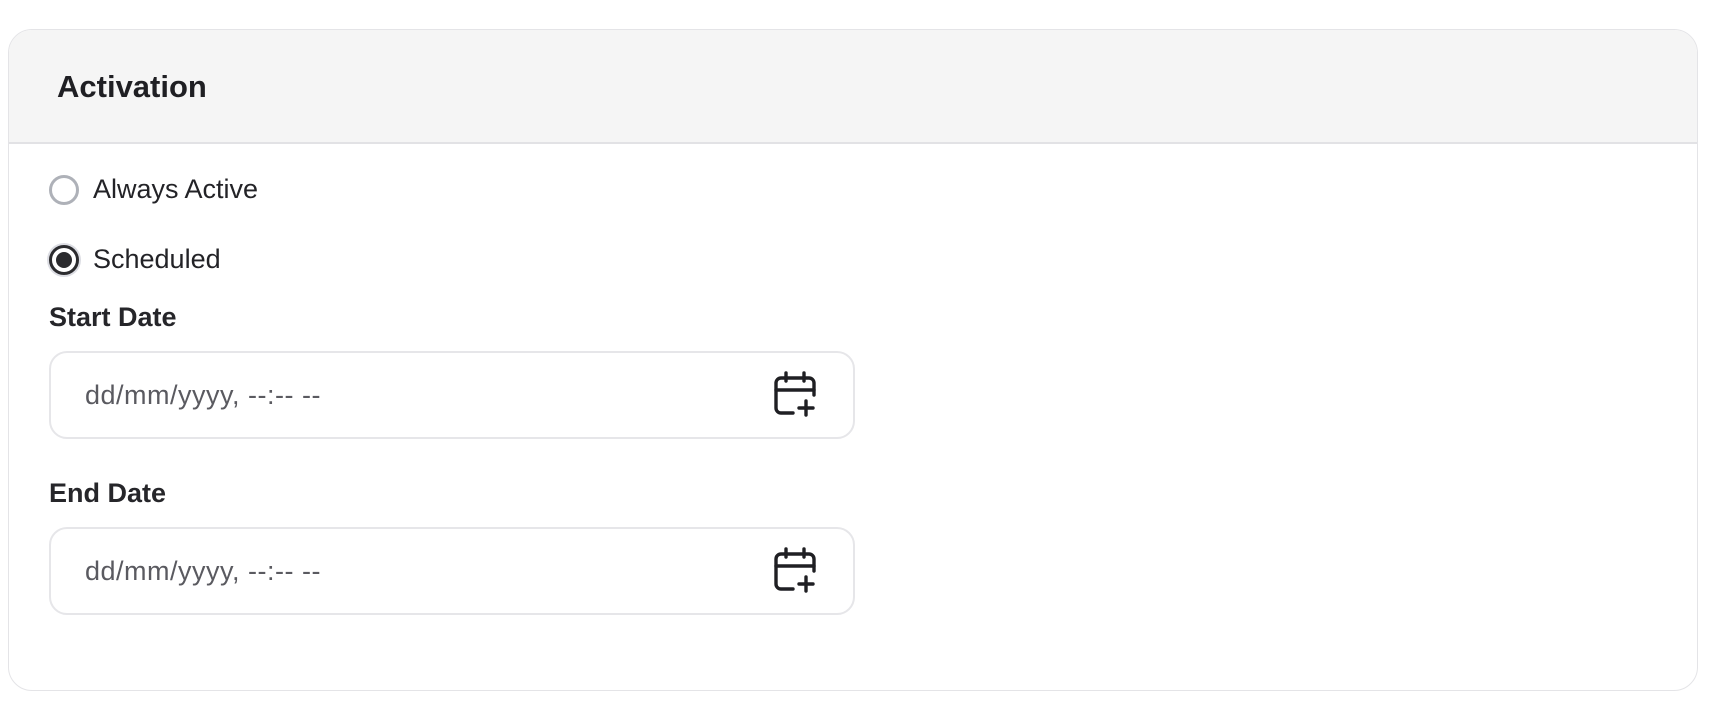  Describe the element at coordinates (64, 189) in the screenshot. I see `radio-button` at that location.